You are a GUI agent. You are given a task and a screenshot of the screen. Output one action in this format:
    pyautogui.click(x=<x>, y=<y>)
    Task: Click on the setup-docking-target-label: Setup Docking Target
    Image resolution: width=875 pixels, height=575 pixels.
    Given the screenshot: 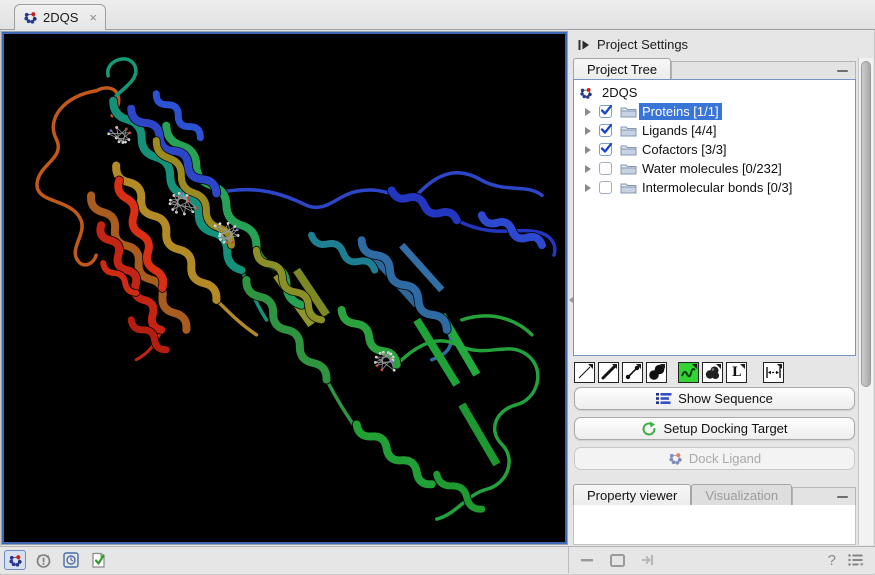 What is the action you would take?
    pyautogui.click(x=725, y=428)
    